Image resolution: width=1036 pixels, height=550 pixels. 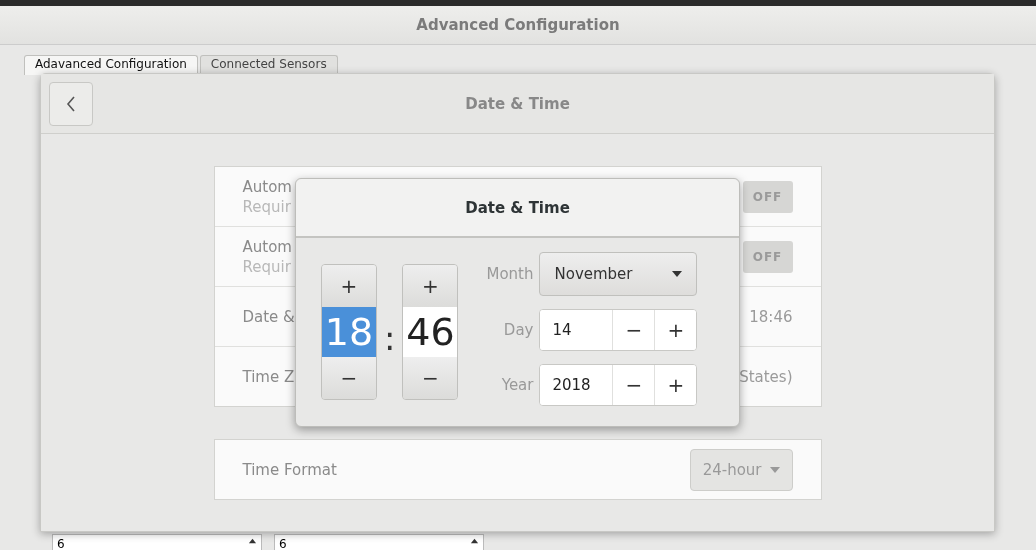 I want to click on row-value: States), so click(x=766, y=376).